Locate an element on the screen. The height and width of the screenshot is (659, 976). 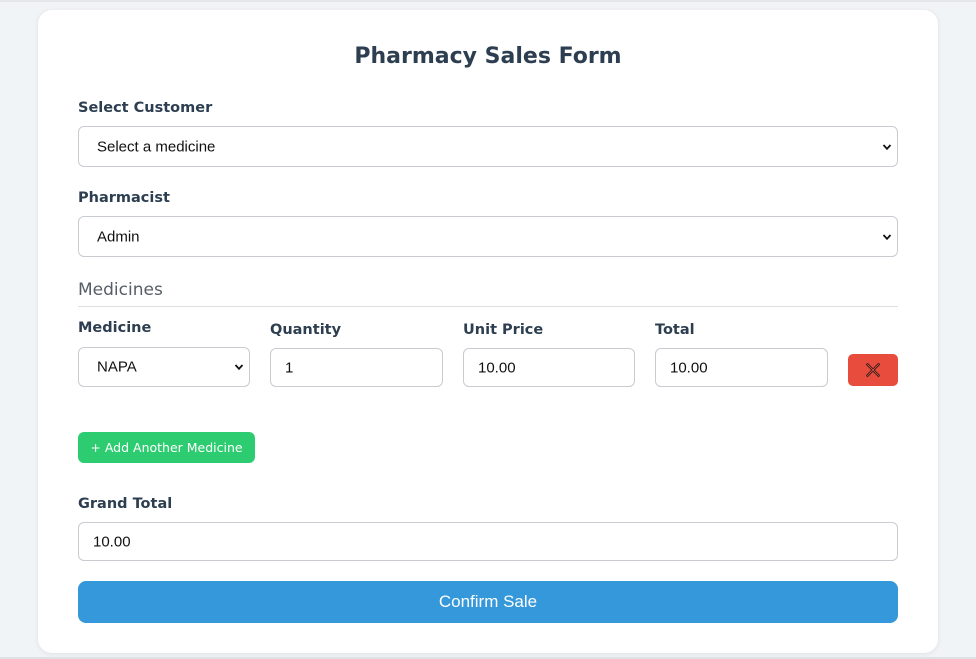
close-icon is located at coordinates (873, 370).